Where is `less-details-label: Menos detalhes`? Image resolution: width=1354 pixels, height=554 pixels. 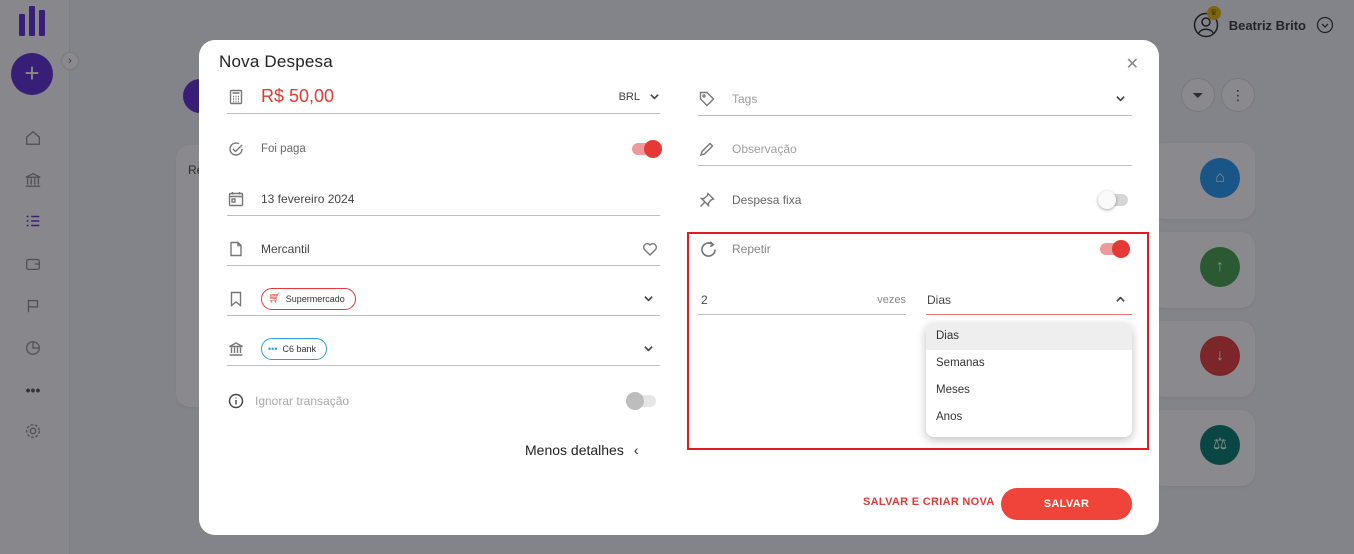 less-details-label: Menos detalhes is located at coordinates (574, 450).